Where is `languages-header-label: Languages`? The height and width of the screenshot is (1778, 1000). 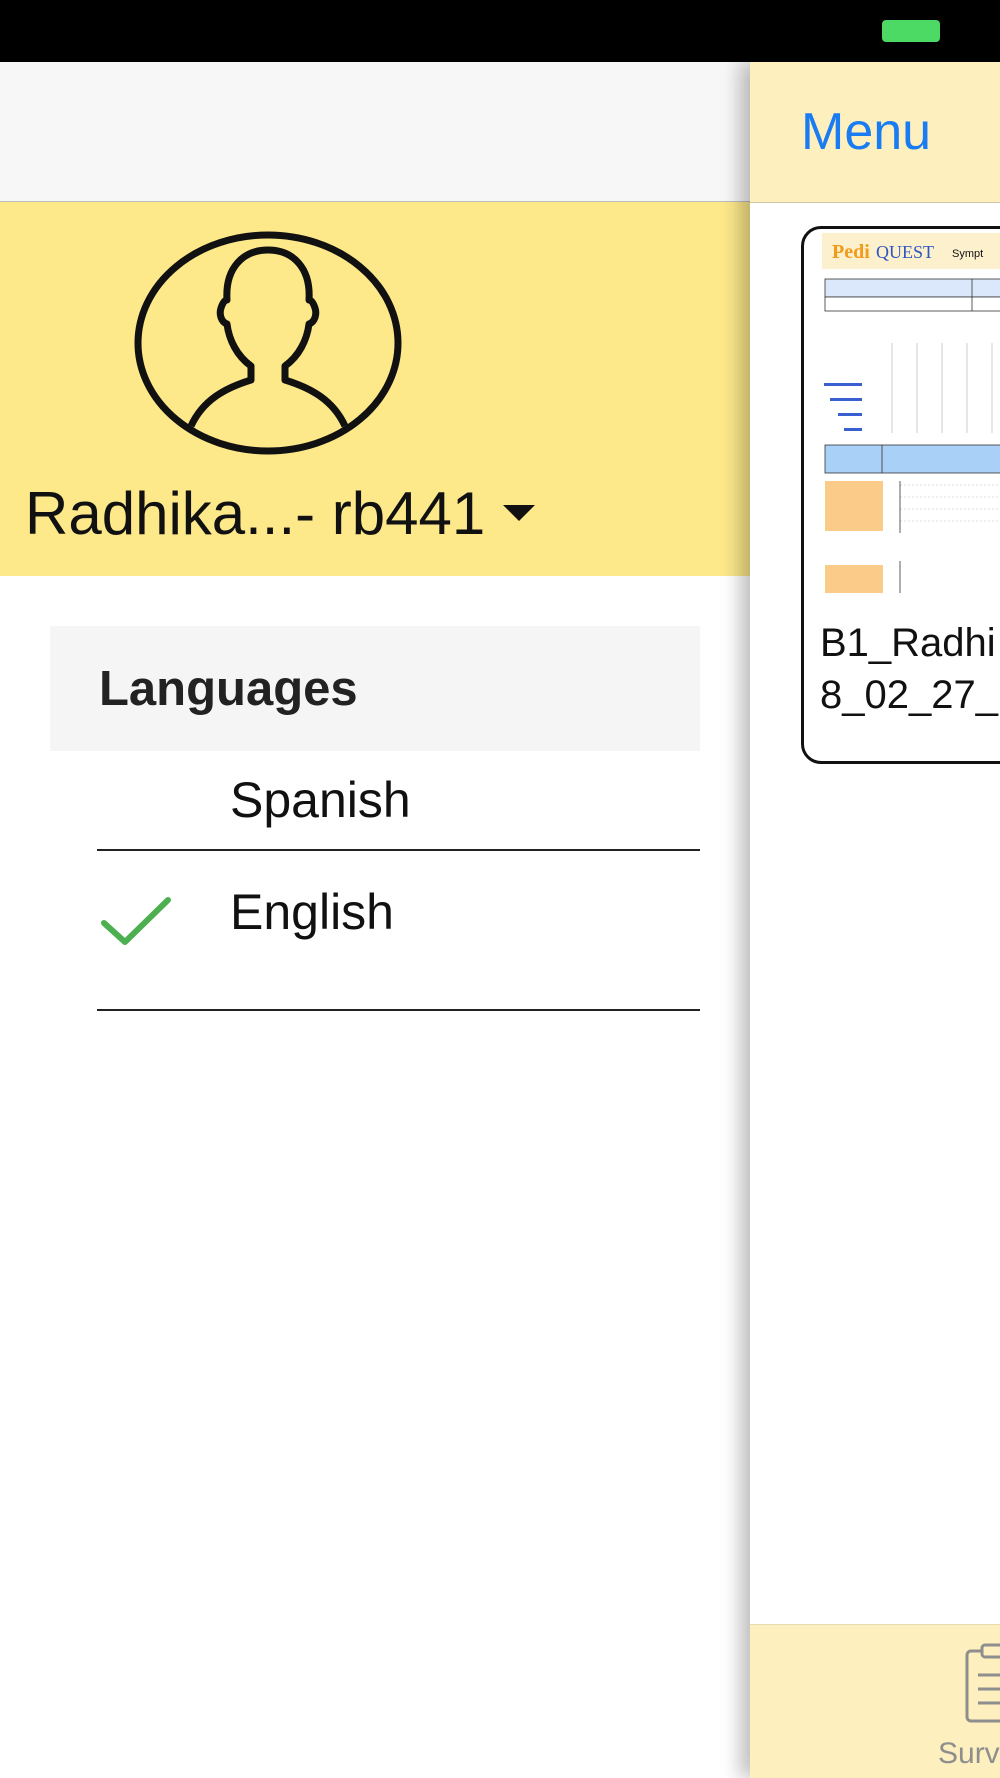 languages-header-label: Languages is located at coordinates (228, 688).